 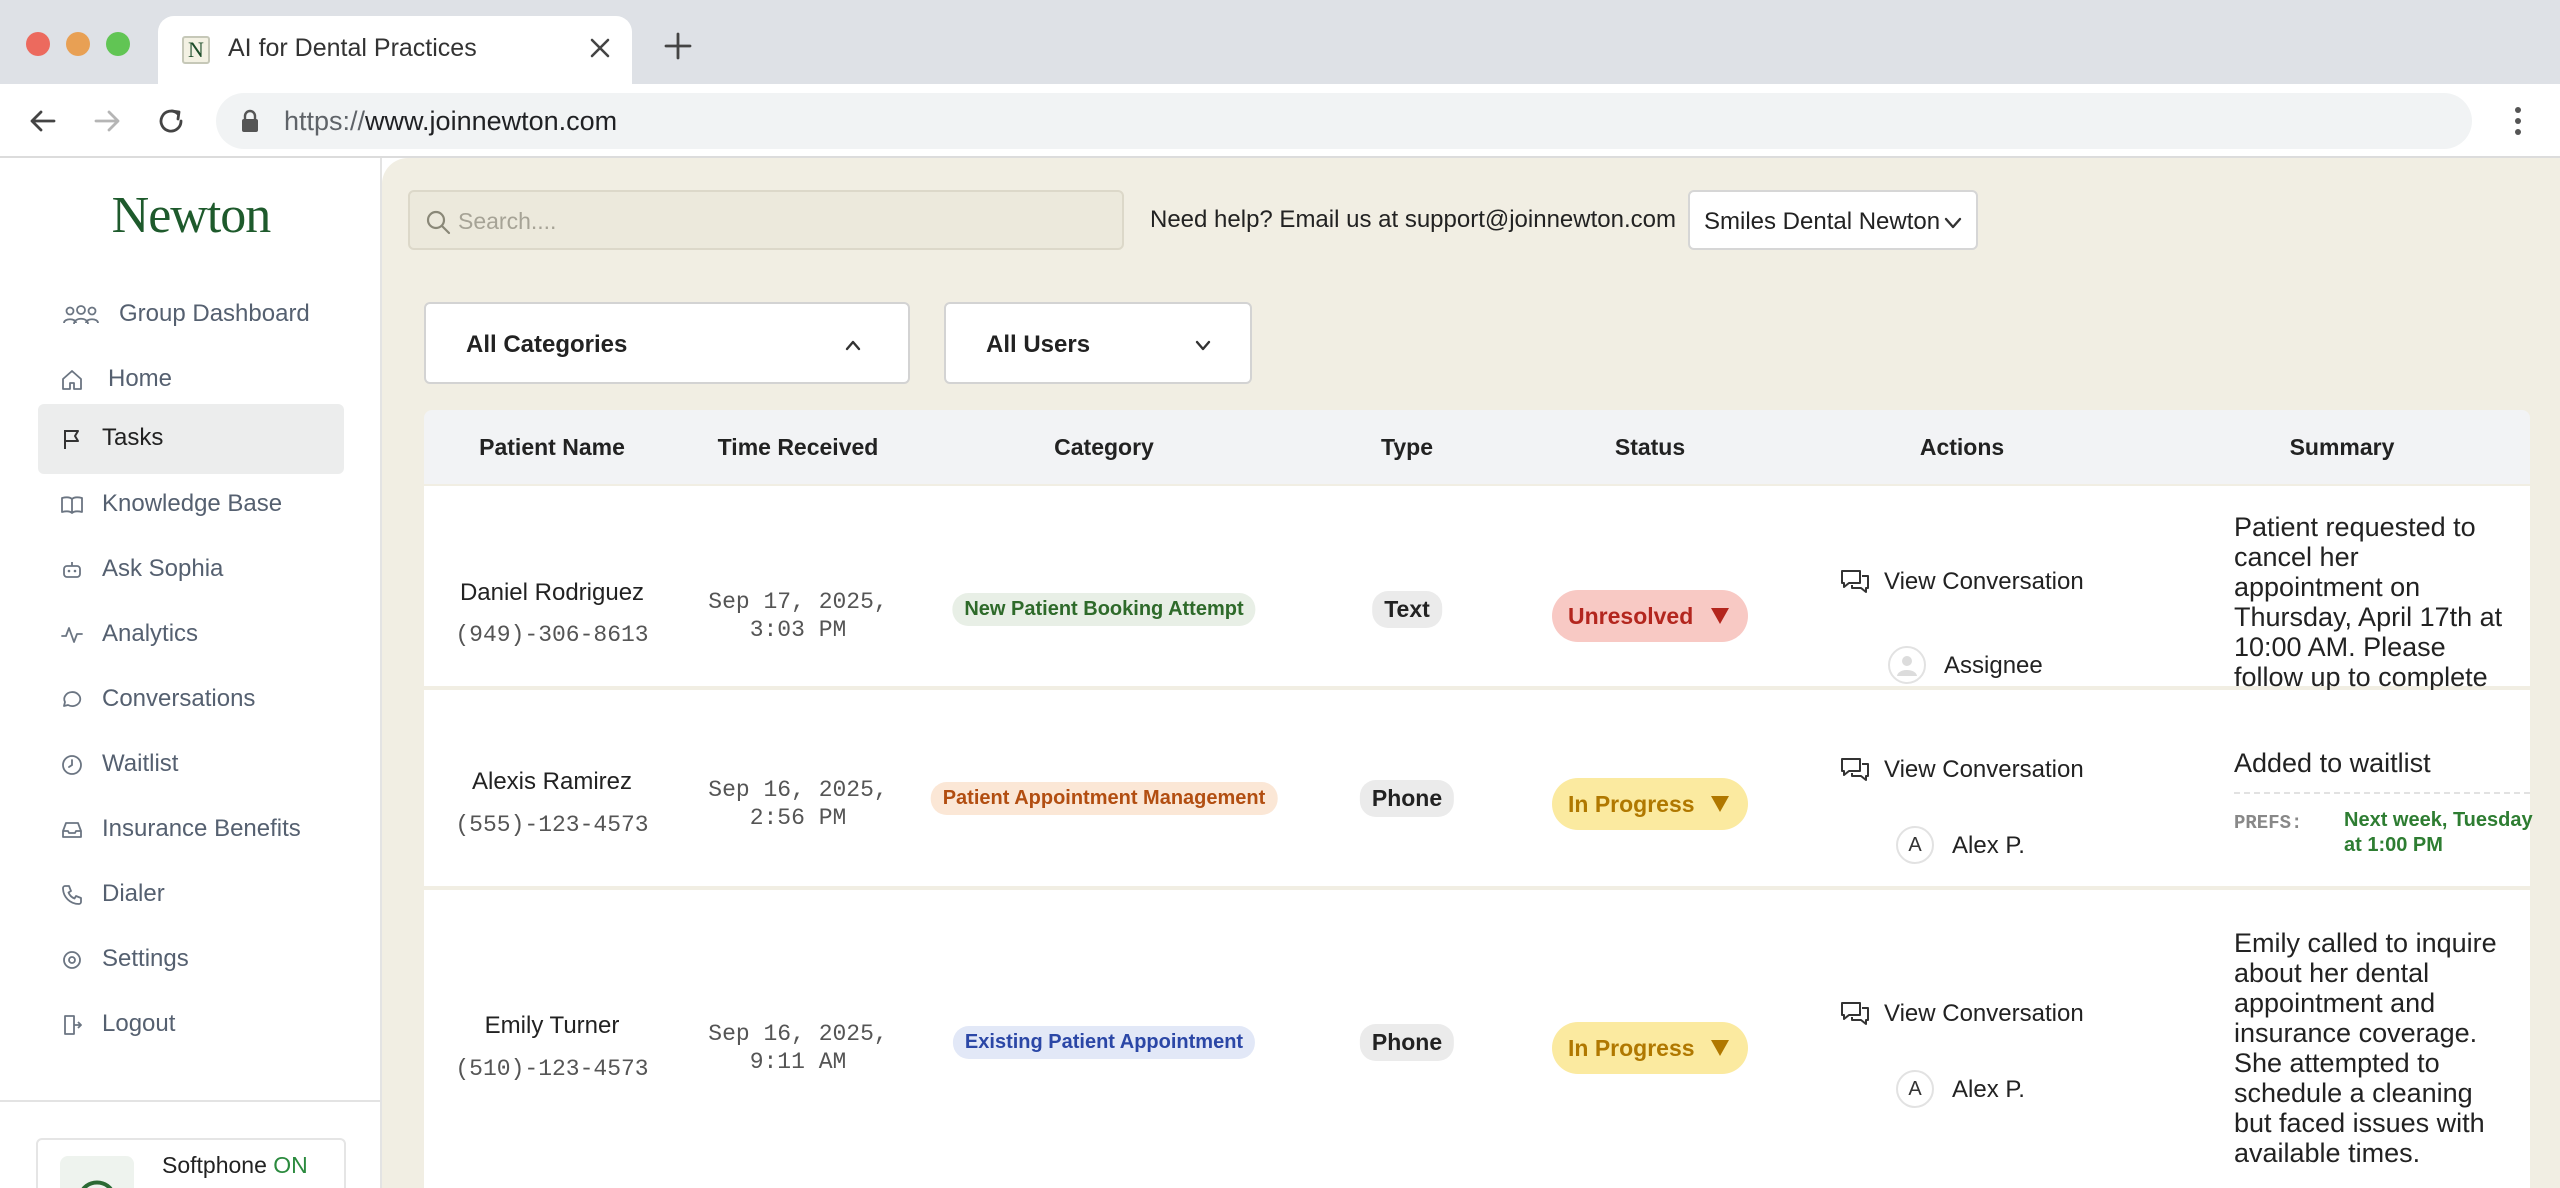 I want to click on category-filter: All Categories, so click(x=667, y=343).